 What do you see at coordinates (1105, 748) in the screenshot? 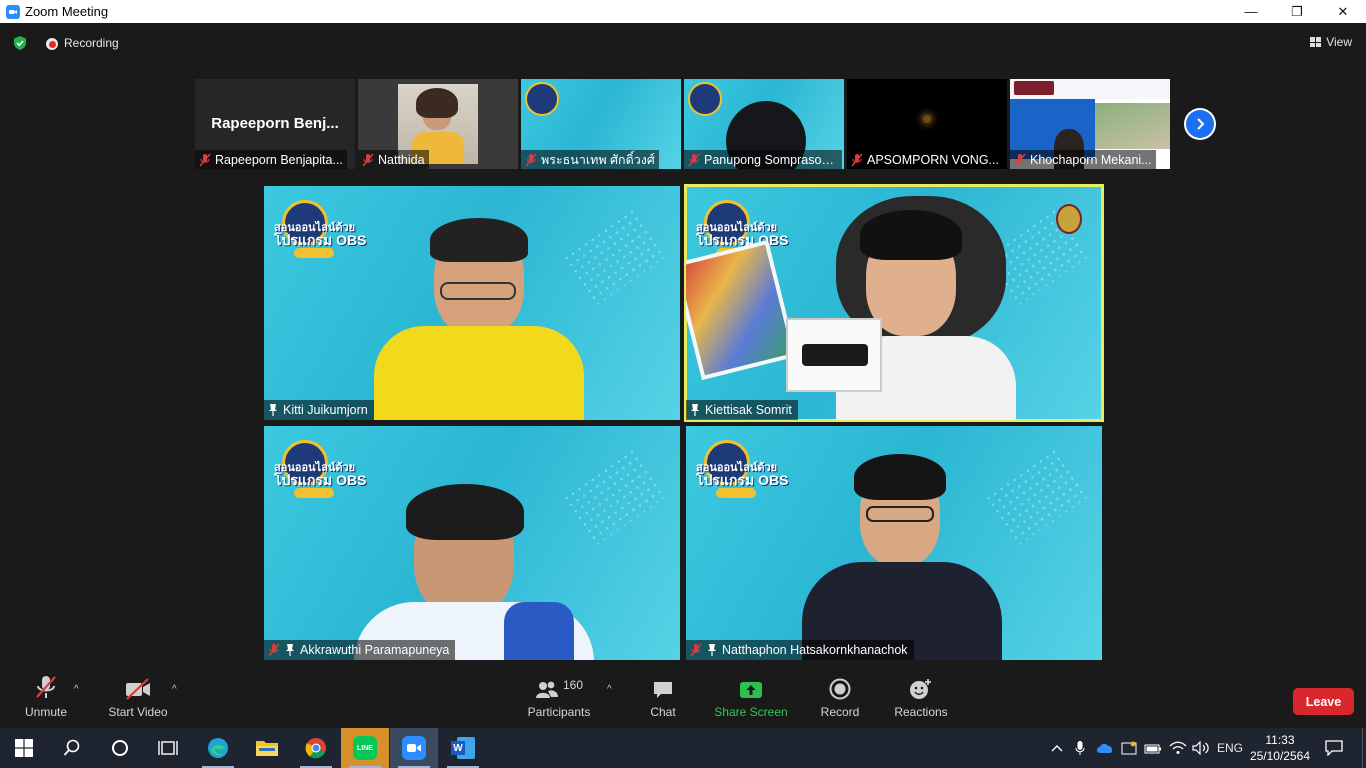
I see `onedrive-button` at bounding box center [1105, 748].